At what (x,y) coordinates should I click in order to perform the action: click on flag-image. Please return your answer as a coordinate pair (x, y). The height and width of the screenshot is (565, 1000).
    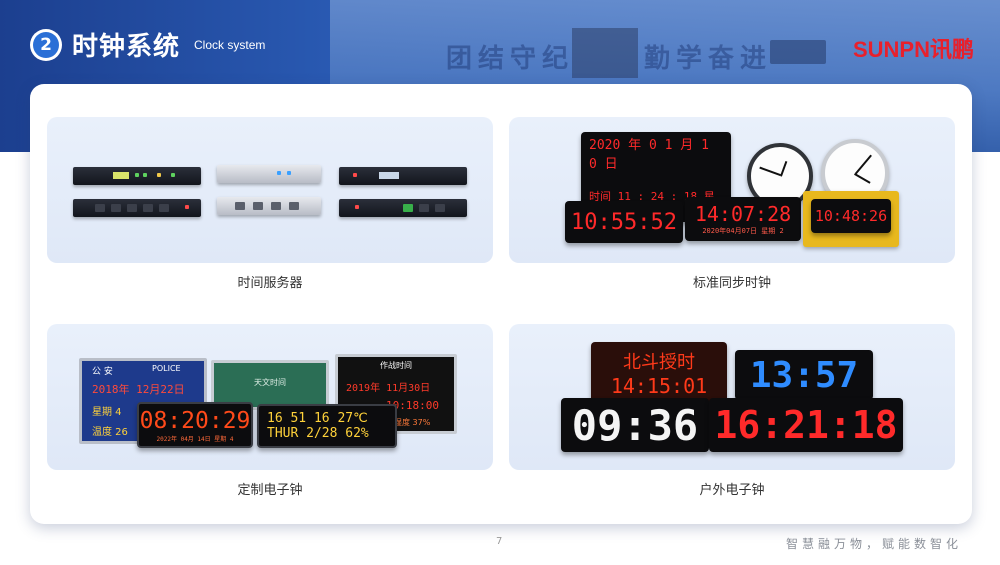
    Looking at the image, I should click on (605, 53).